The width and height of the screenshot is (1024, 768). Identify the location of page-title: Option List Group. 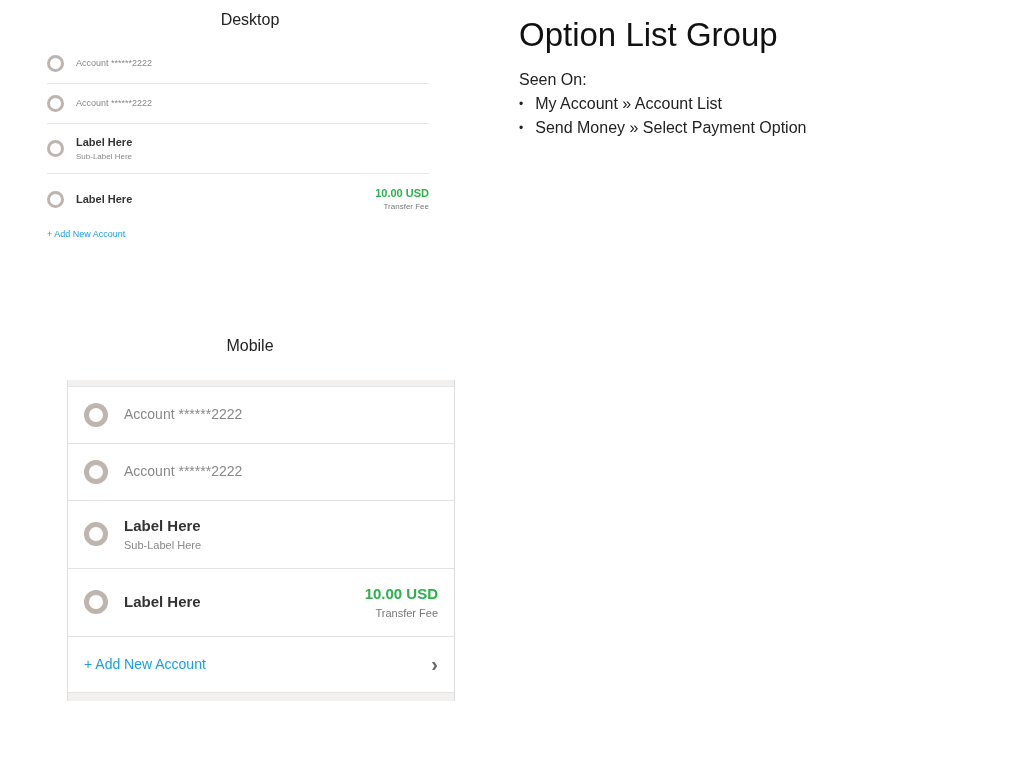
(649, 35).